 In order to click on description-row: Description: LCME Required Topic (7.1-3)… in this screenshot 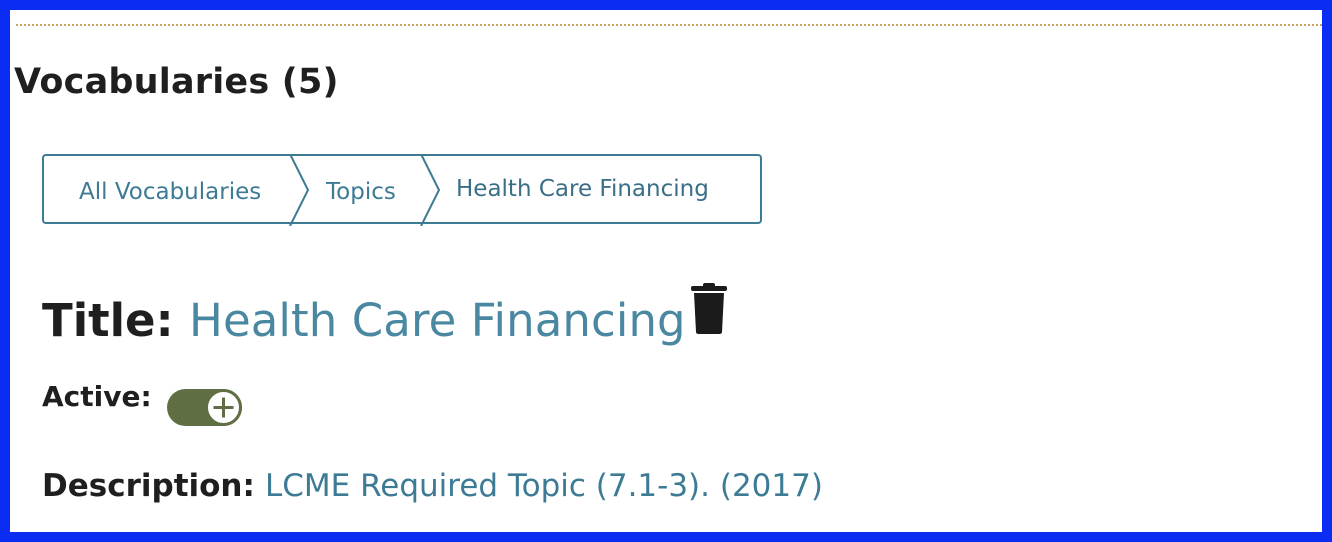, I will do `click(432, 486)`.